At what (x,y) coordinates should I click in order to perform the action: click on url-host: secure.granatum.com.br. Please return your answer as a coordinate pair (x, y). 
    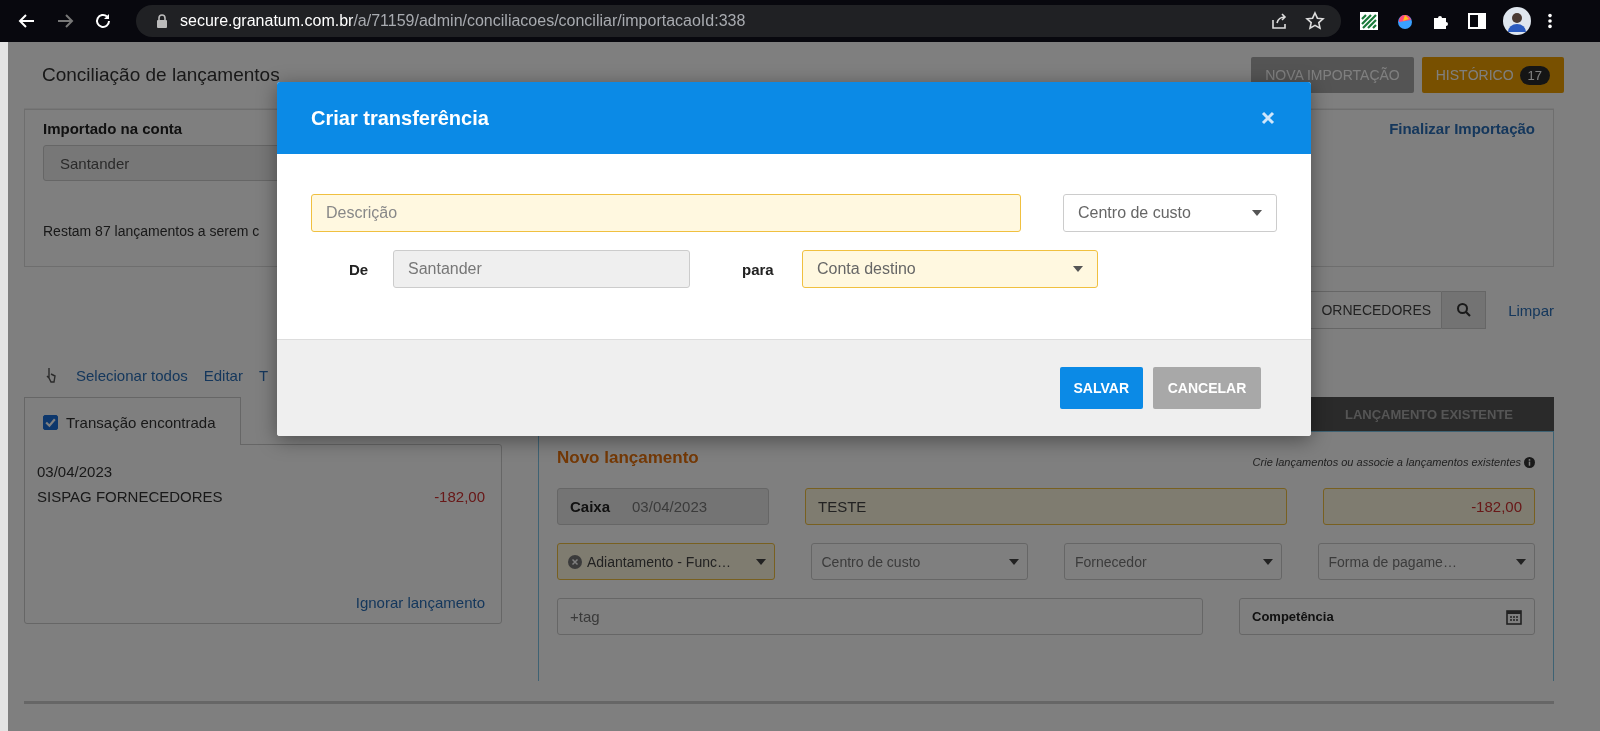
    Looking at the image, I should click on (267, 20).